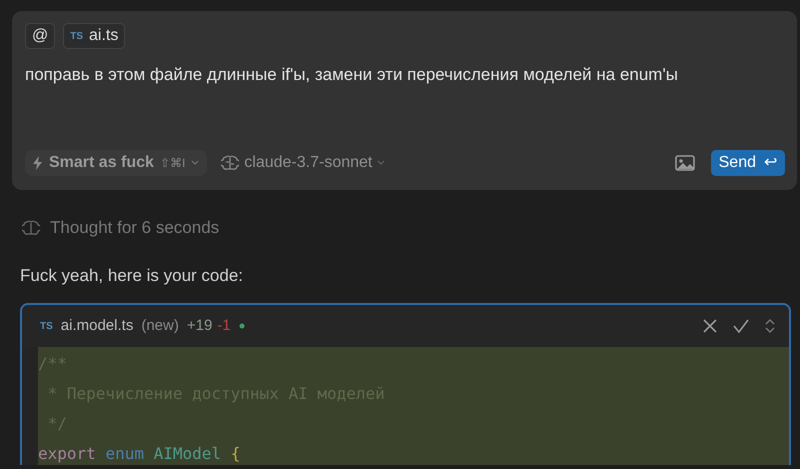  I want to click on reject-button, so click(710, 326).